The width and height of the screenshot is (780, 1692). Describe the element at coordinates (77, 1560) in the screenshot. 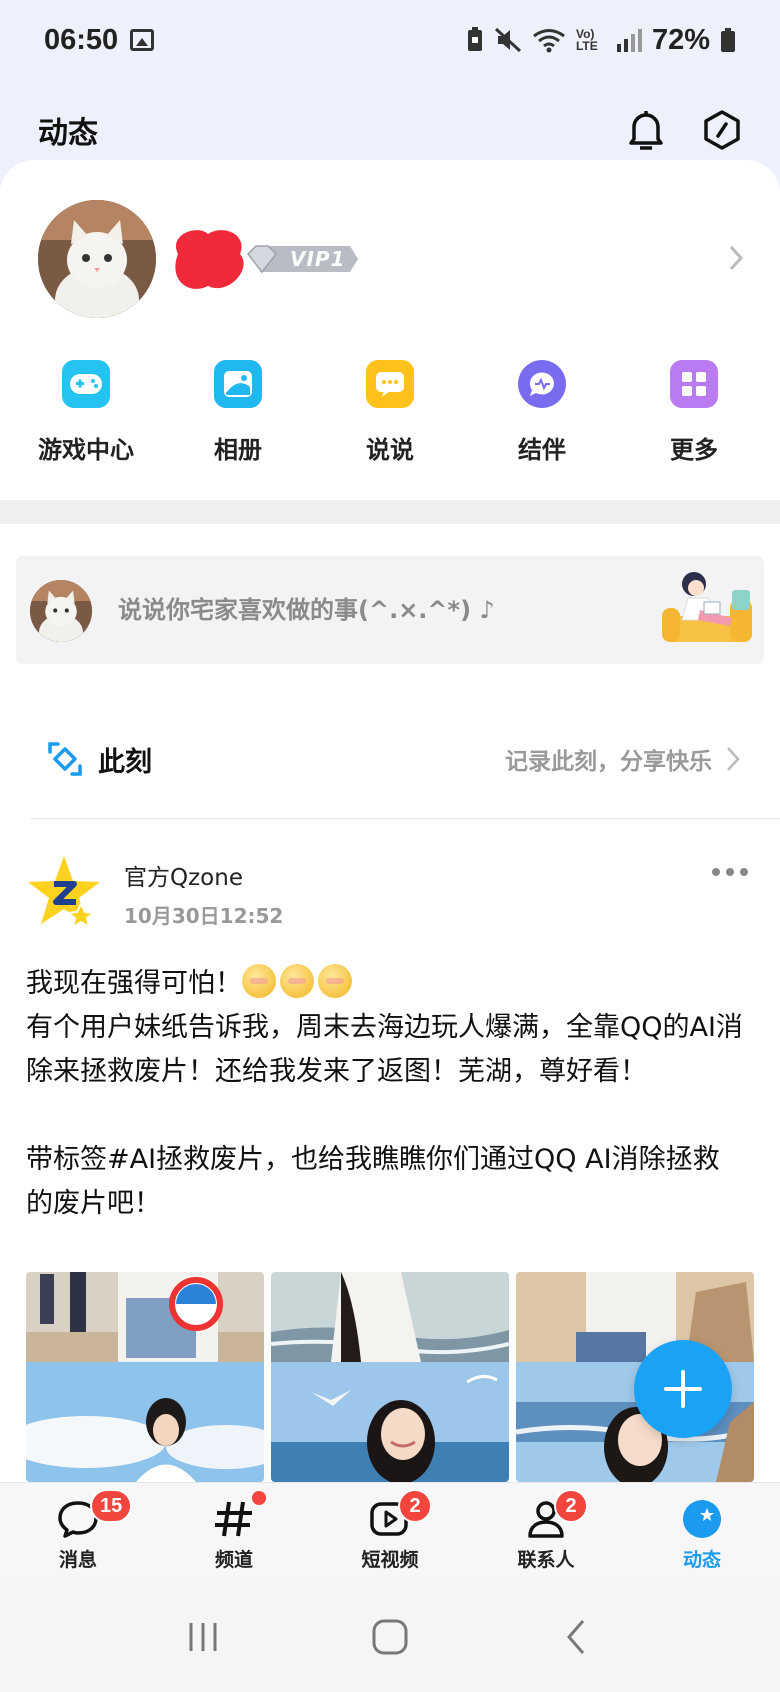

I see `tab-label: 消息` at that location.